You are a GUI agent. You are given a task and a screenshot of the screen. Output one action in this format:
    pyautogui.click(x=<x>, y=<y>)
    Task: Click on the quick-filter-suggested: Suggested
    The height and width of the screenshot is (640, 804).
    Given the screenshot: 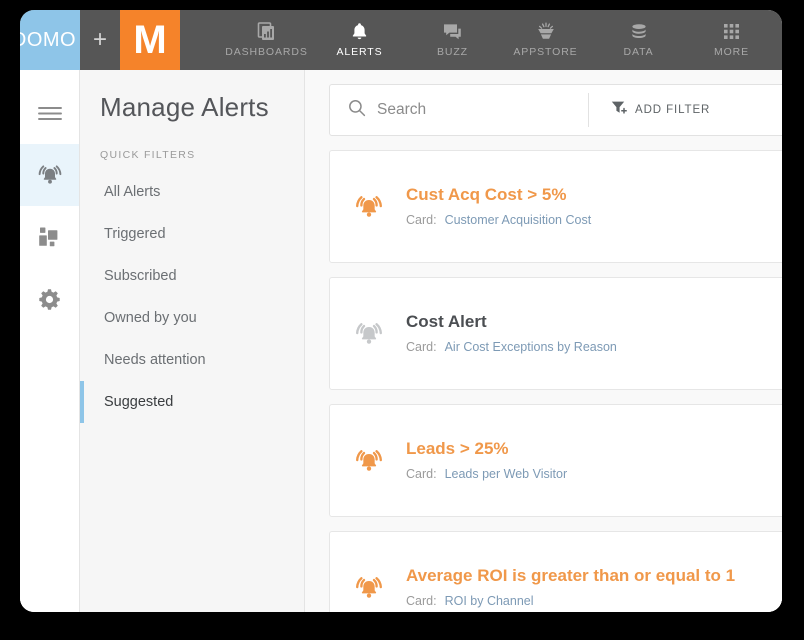 What is the action you would take?
    pyautogui.click(x=192, y=402)
    